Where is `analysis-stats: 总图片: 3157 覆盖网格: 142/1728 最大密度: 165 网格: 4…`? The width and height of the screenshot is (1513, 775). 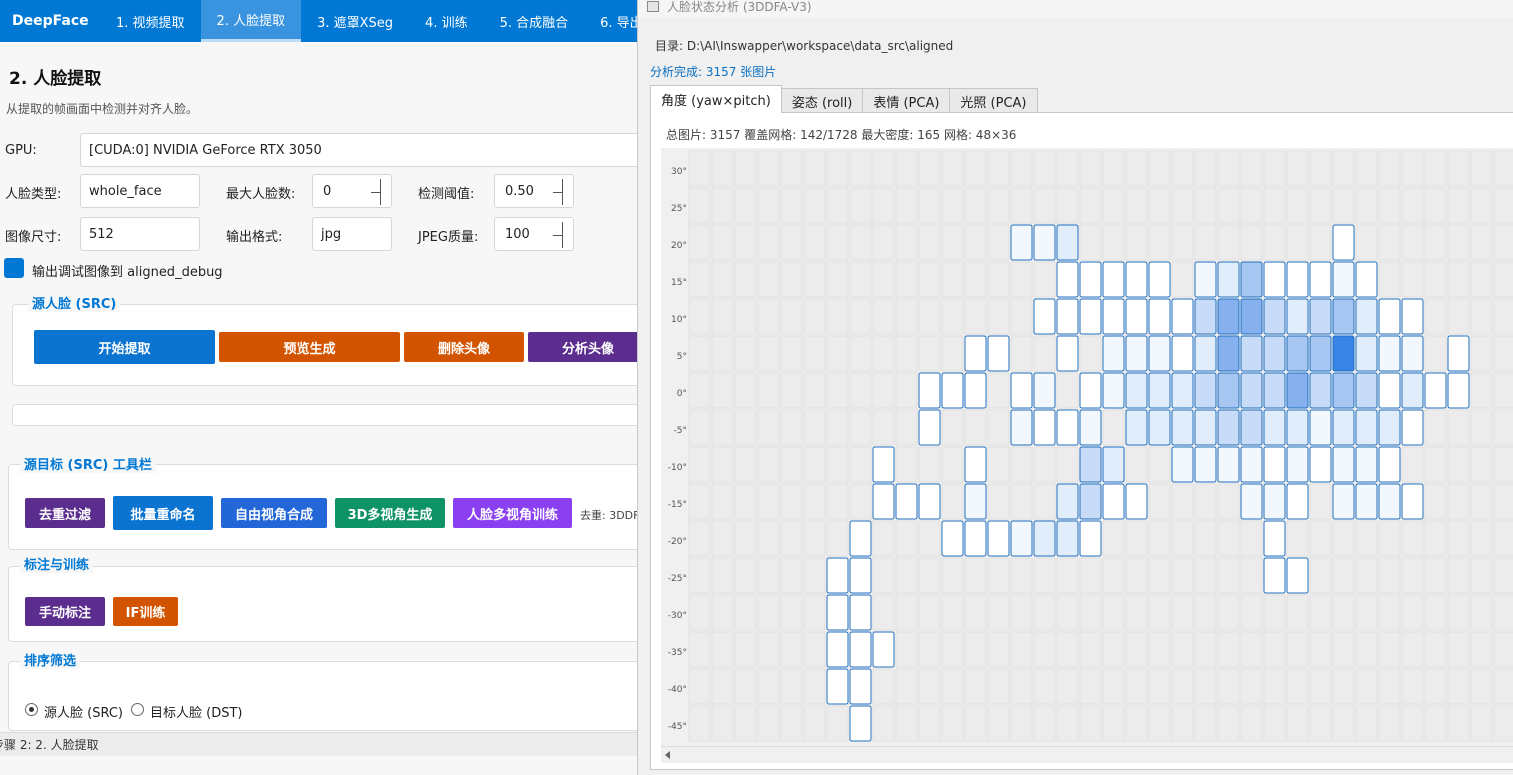 analysis-stats: 总图片: 3157 覆盖网格: 142/1728 最大密度: 165 网格: 4… is located at coordinates (841, 135).